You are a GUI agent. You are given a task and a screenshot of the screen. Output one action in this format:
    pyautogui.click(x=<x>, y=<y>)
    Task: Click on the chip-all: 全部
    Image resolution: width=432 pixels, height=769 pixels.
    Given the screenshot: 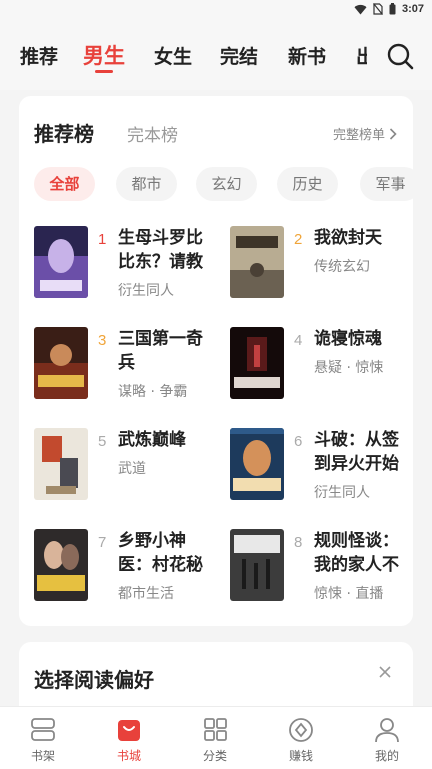 What is the action you would take?
    pyautogui.click(x=64, y=184)
    